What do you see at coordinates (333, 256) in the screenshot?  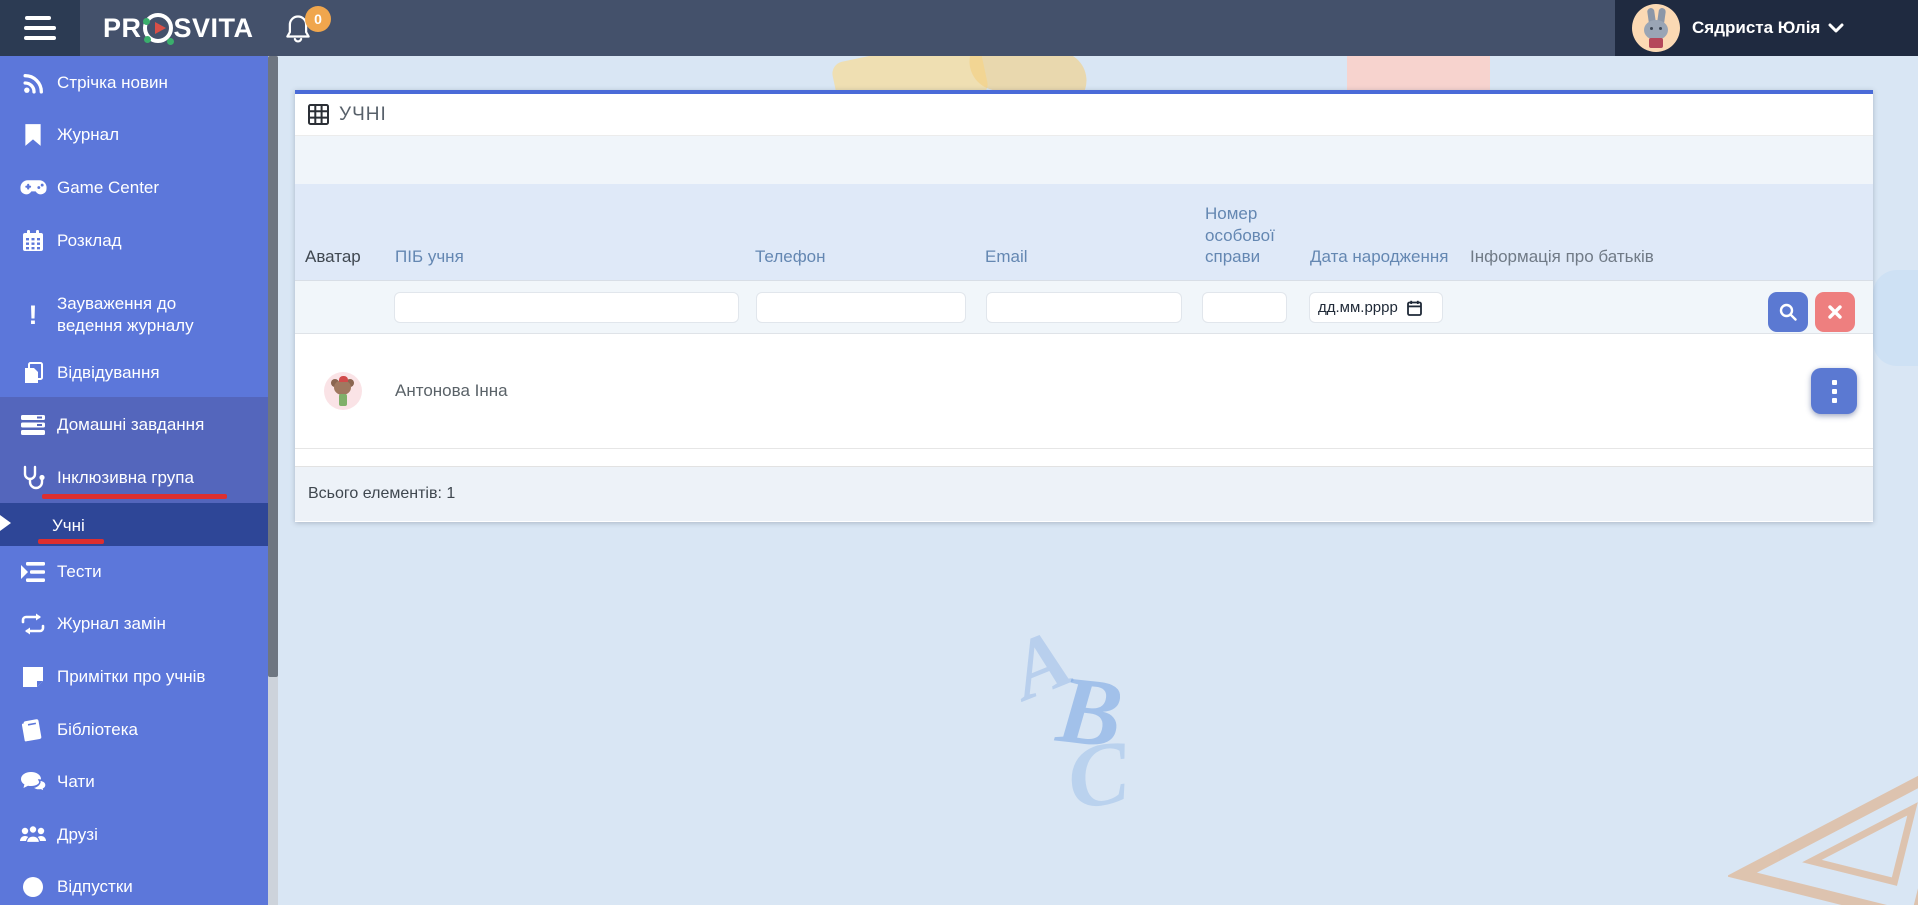 I see `column-header-avatar: Аватар` at bounding box center [333, 256].